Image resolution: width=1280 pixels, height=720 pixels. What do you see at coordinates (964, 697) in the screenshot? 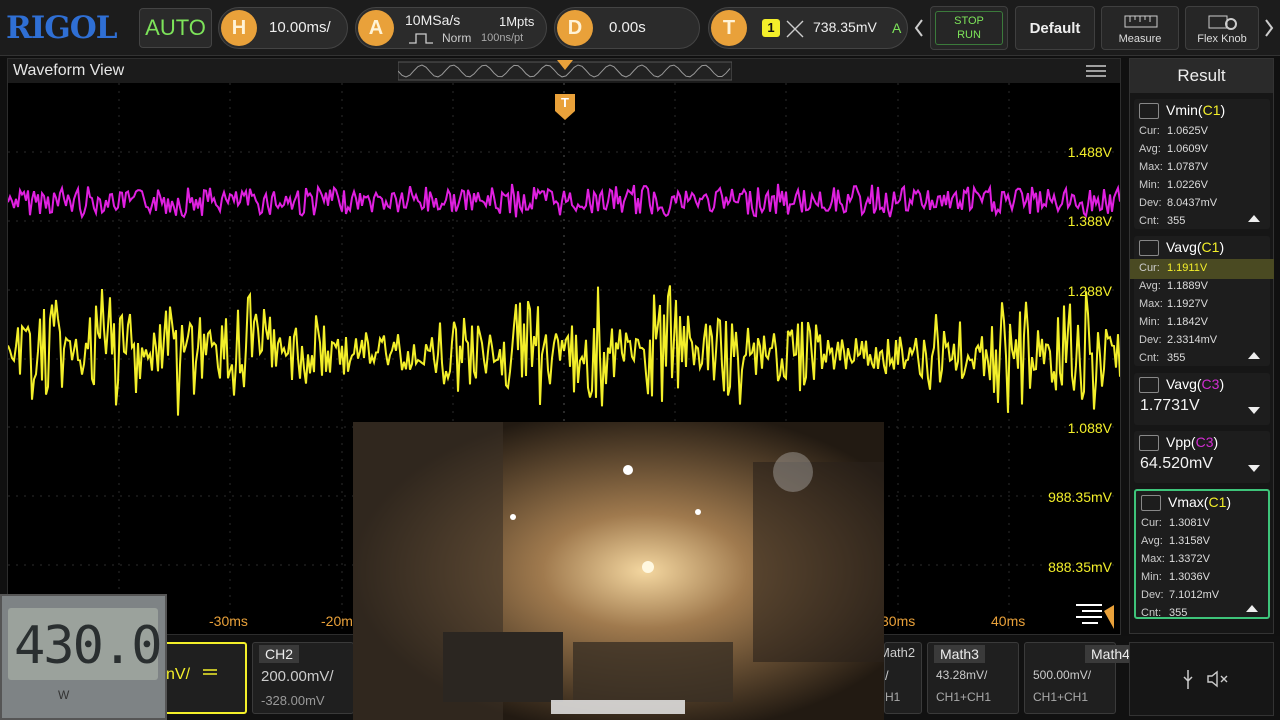
I see `math3-source: CH1+CH1` at bounding box center [964, 697].